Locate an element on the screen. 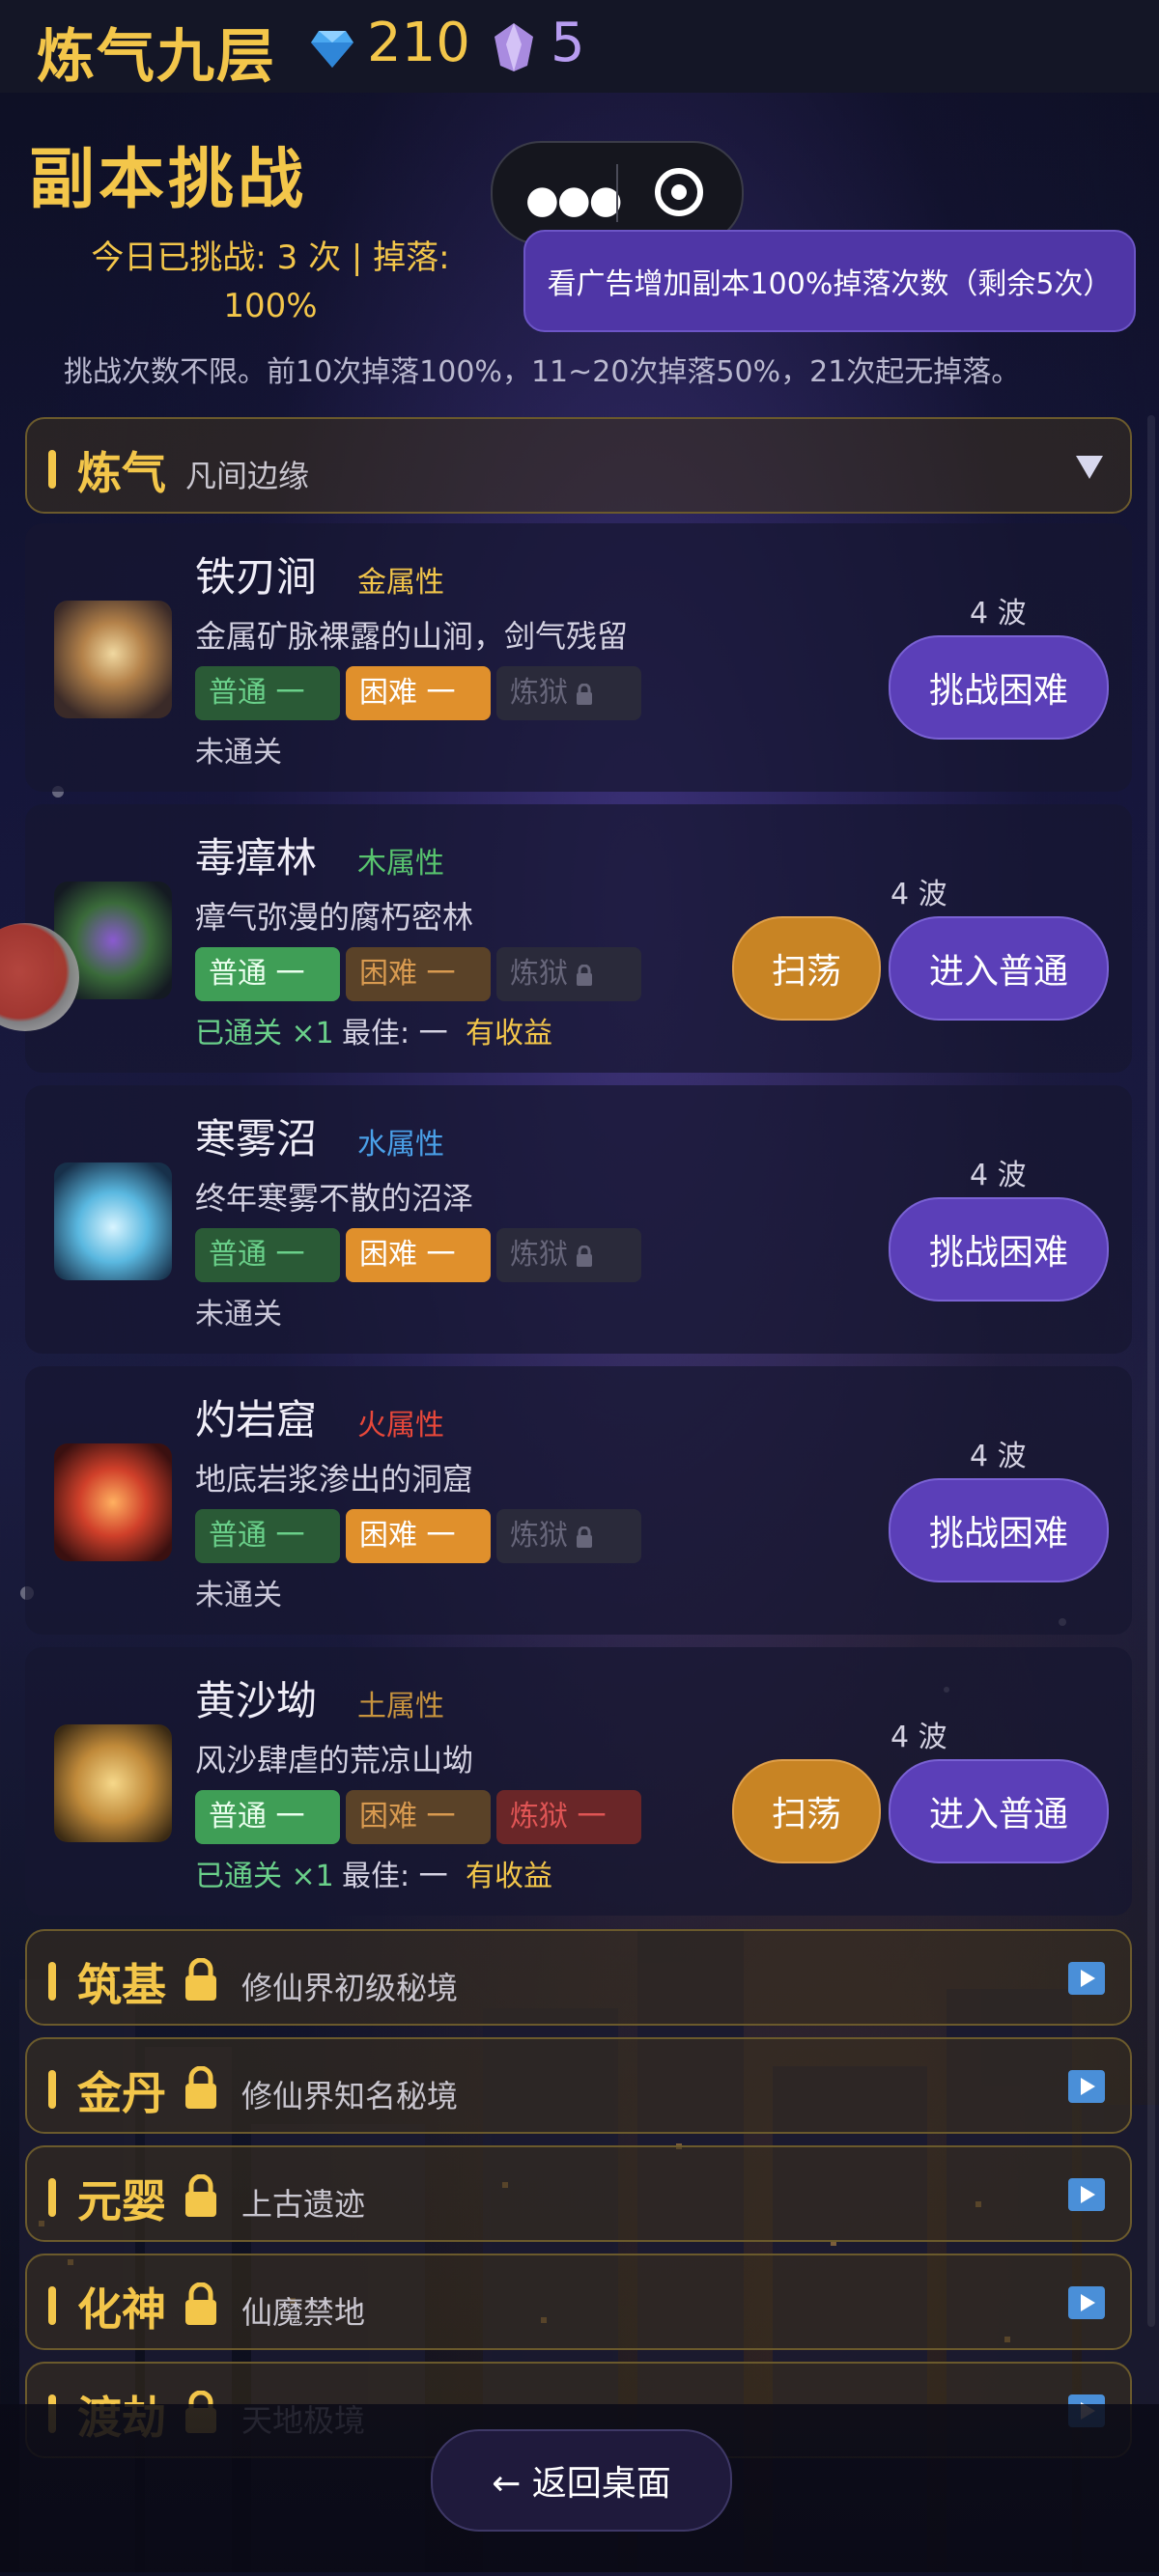  category-name: 筑基 is located at coordinates (121, 1985).